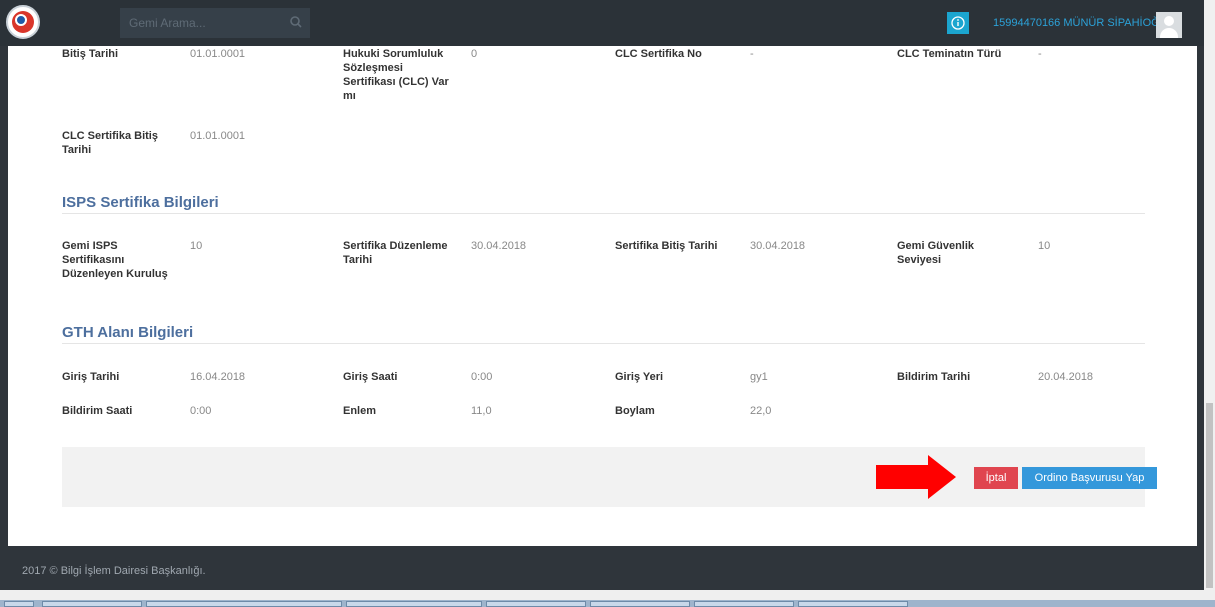 This screenshot has width=1215, height=607. Describe the element at coordinates (23, 22) in the screenshot. I see `logo-icon` at that location.